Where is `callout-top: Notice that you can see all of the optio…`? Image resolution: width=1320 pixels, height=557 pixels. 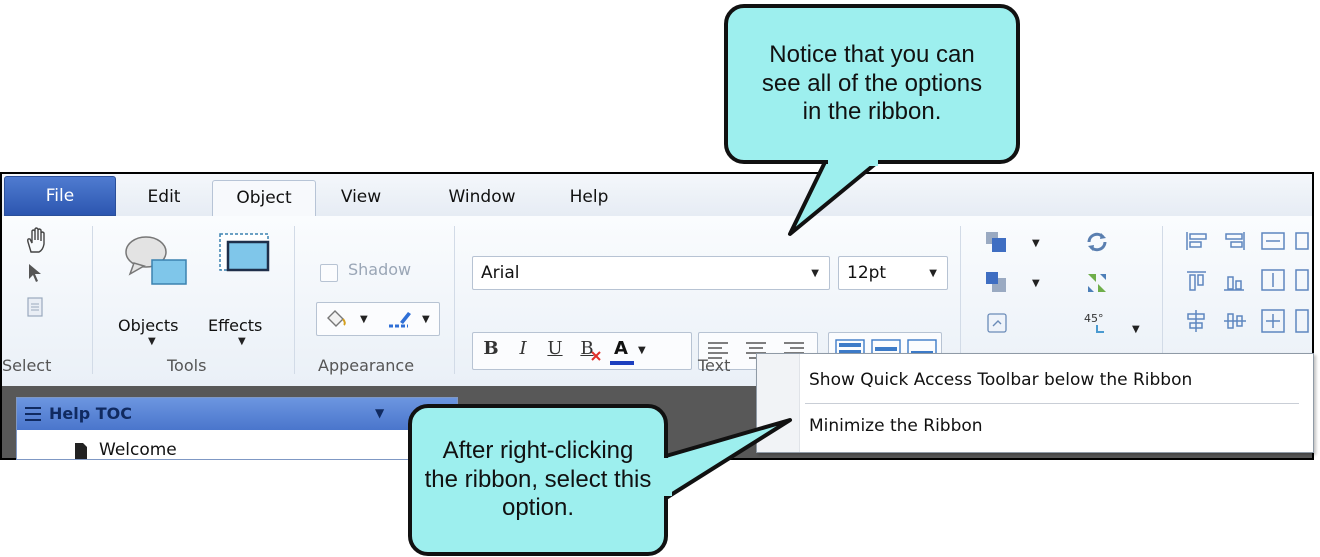
callout-top: Notice that you can see all of the optio… is located at coordinates (872, 84).